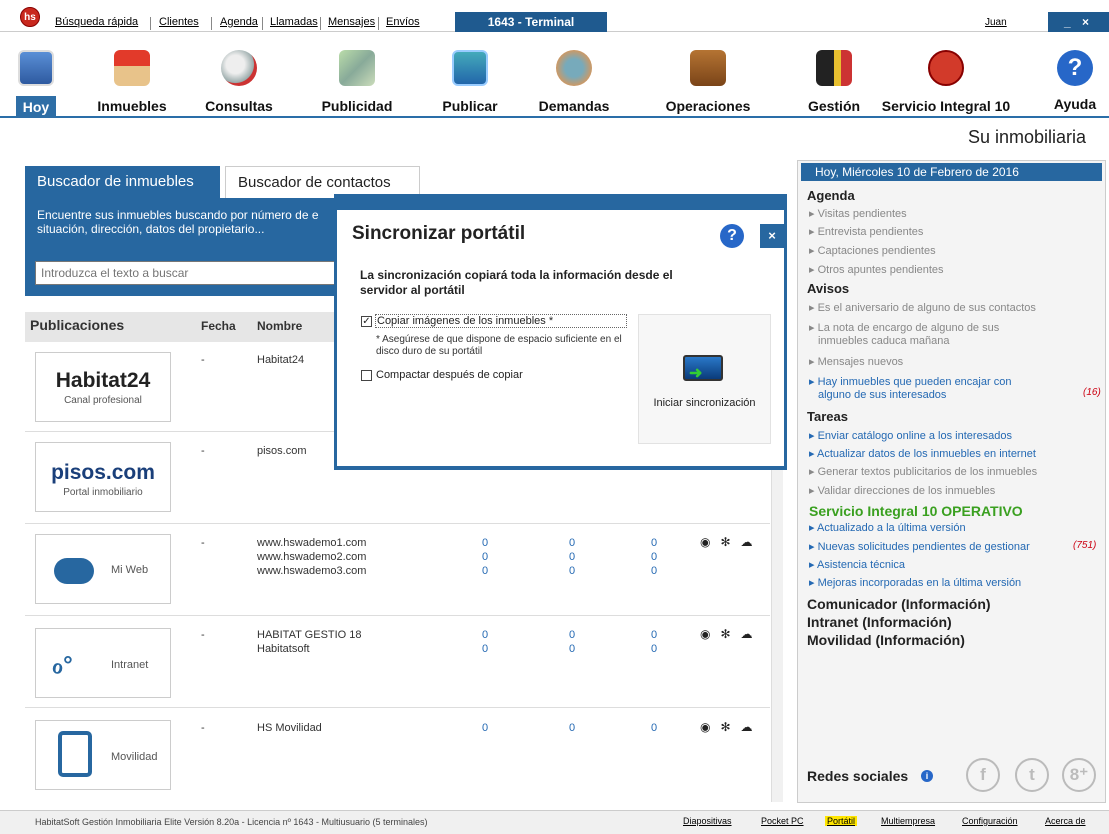  Describe the element at coordinates (908, 821) in the screenshot. I see `status-link-multiempresa: Multiempresa` at that location.